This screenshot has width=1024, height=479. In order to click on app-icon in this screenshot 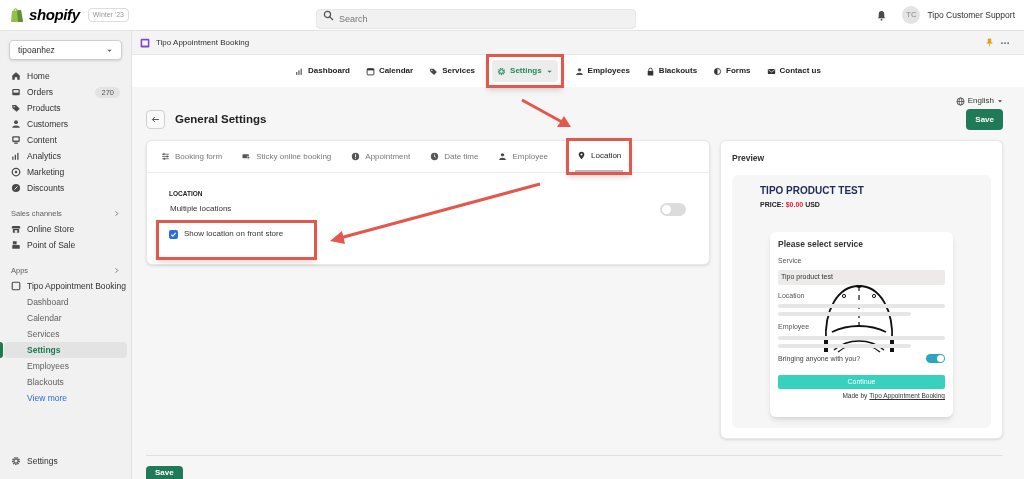, I will do `click(16, 286)`.